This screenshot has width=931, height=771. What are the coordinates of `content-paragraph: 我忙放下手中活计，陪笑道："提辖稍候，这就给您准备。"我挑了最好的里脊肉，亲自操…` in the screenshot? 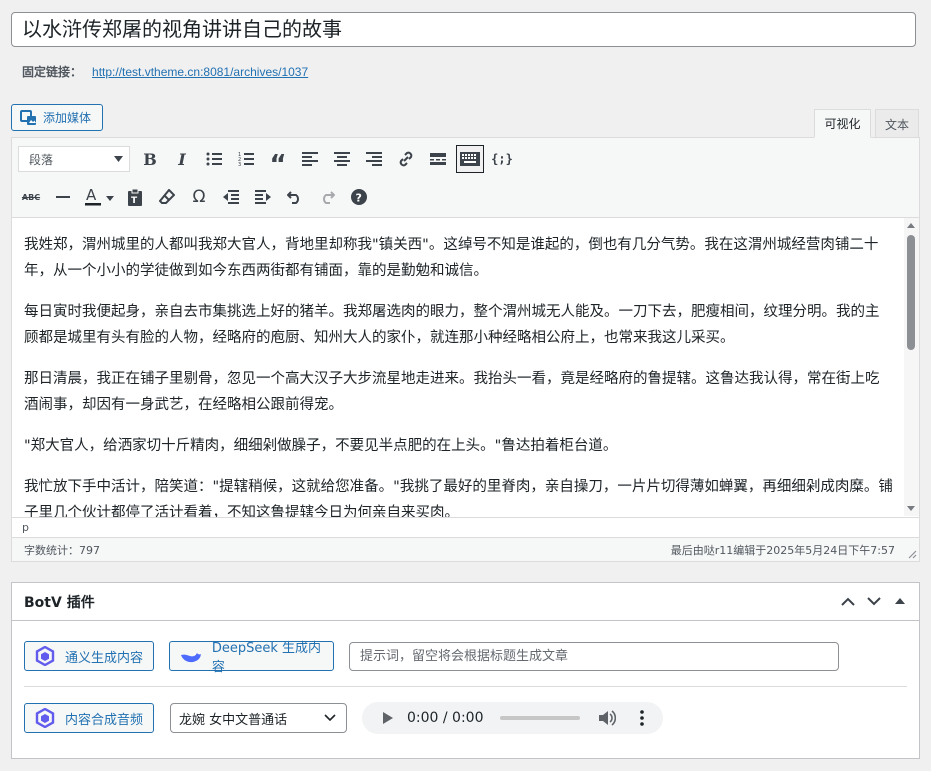 It's located at (458, 498).